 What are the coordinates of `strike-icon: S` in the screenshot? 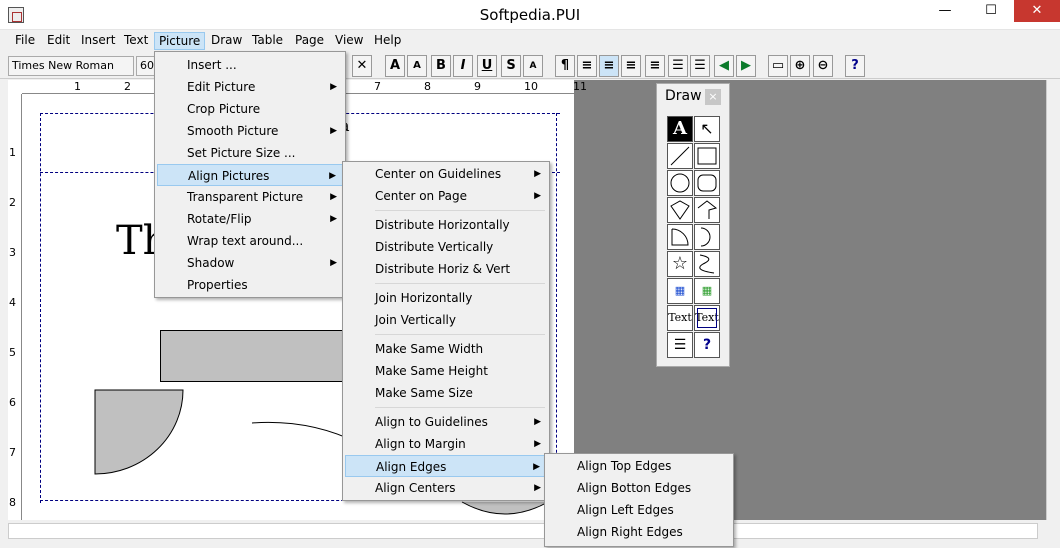 It's located at (511, 66).